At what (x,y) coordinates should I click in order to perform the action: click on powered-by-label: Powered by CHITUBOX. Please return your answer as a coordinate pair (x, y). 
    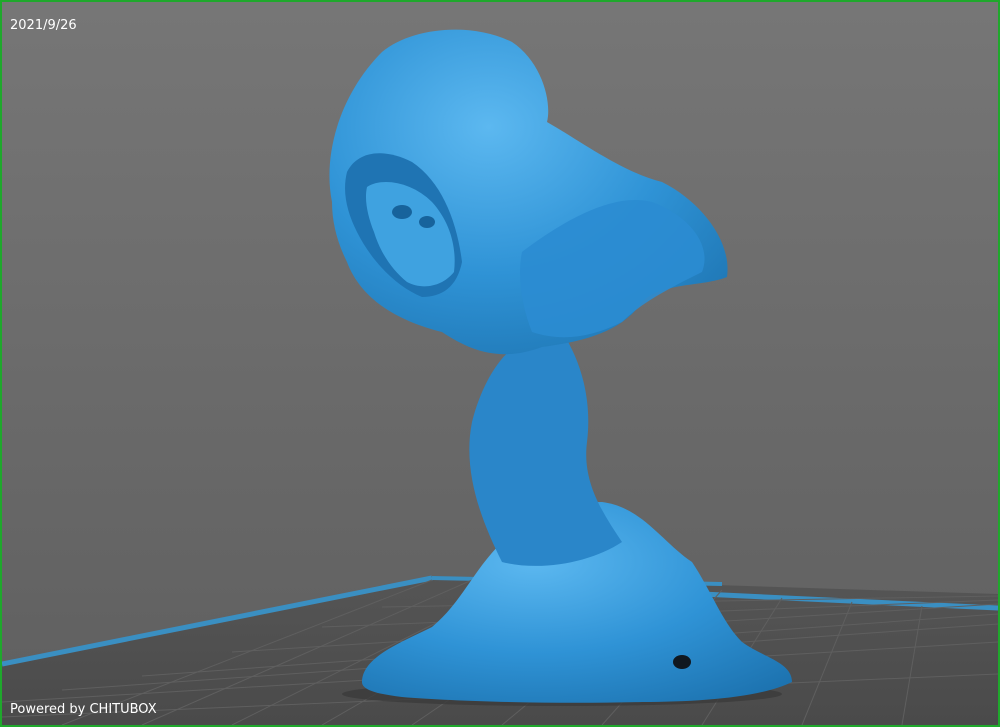
    Looking at the image, I should click on (83, 709).